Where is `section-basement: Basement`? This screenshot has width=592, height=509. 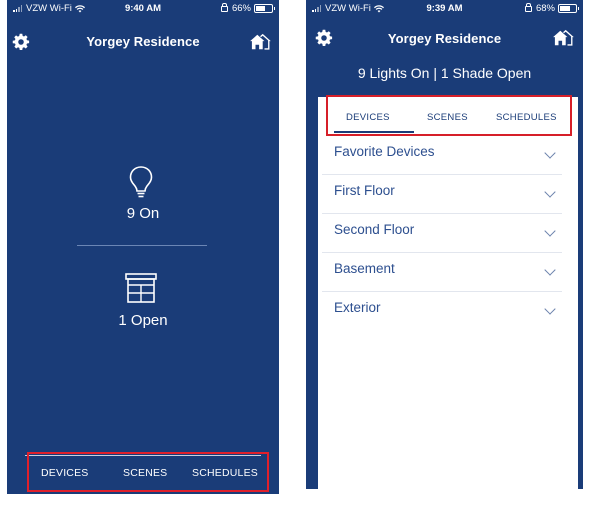
section-basement: Basement is located at coordinates (442, 272).